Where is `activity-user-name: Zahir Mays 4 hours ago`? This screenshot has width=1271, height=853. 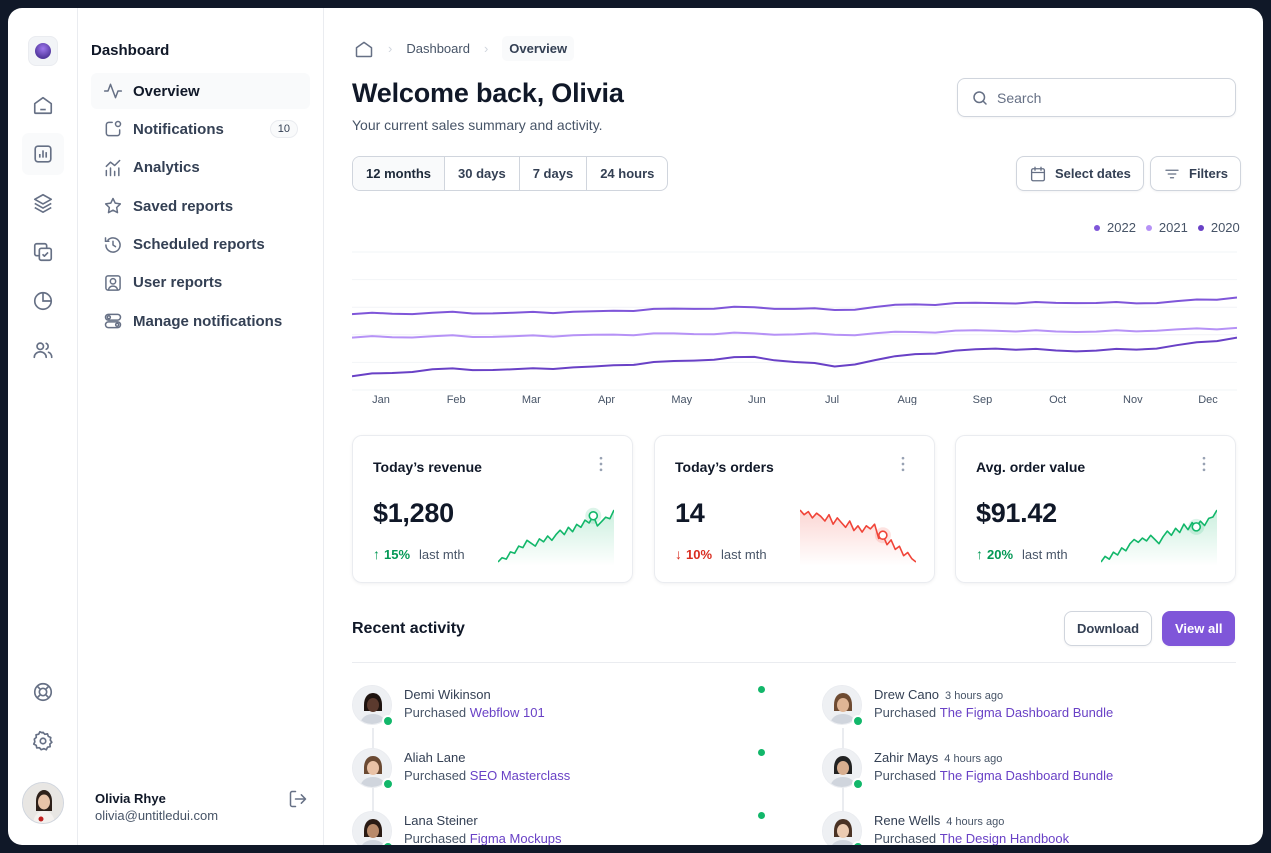 activity-user-name: Zahir Mays 4 hours ago is located at coordinates (938, 757).